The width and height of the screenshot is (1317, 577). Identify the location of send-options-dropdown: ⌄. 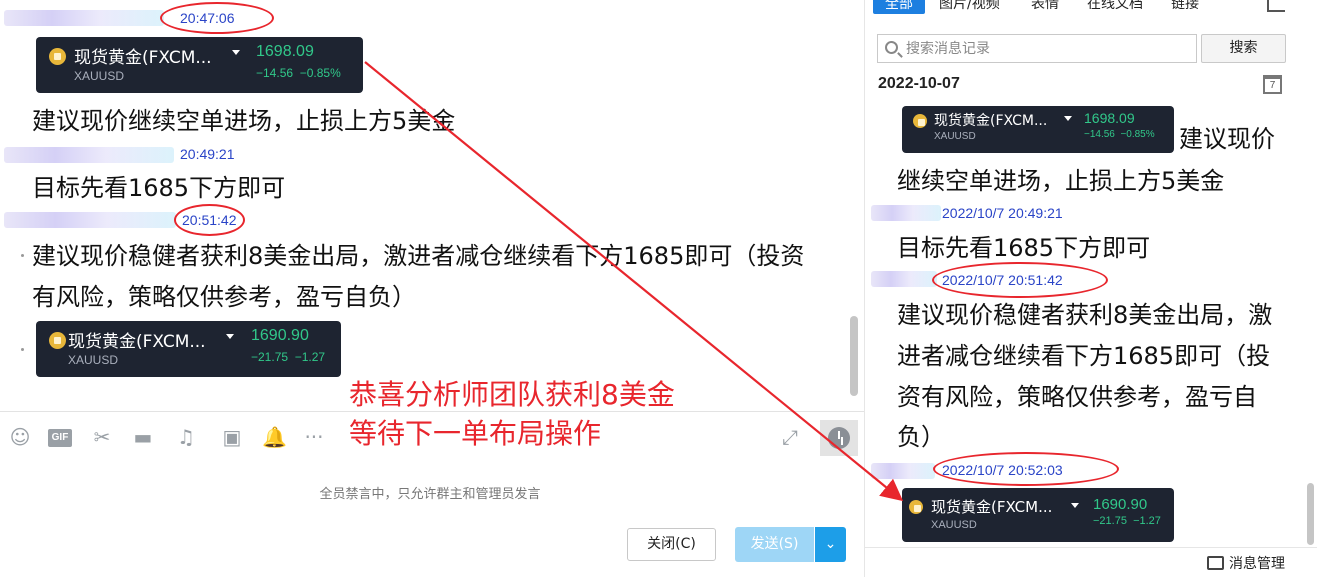
(830, 544).